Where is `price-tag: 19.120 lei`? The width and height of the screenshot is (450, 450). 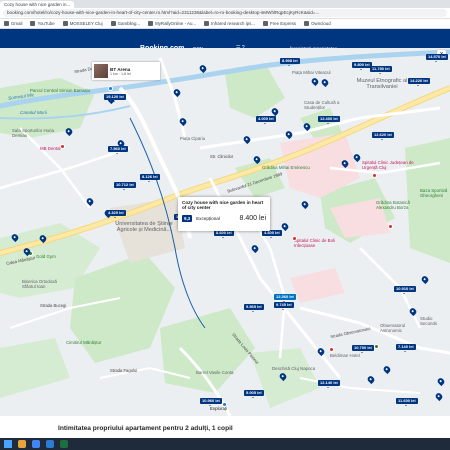 price-tag: 19.120 lei is located at coordinates (115, 98).